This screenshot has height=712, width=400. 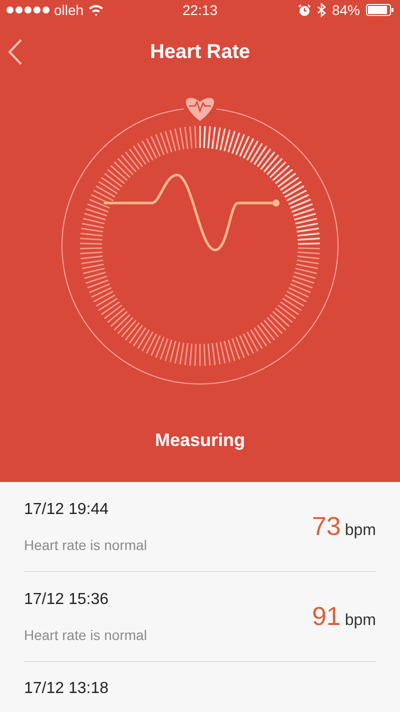 I want to click on record-time: 17/12 19:44, so click(x=67, y=509).